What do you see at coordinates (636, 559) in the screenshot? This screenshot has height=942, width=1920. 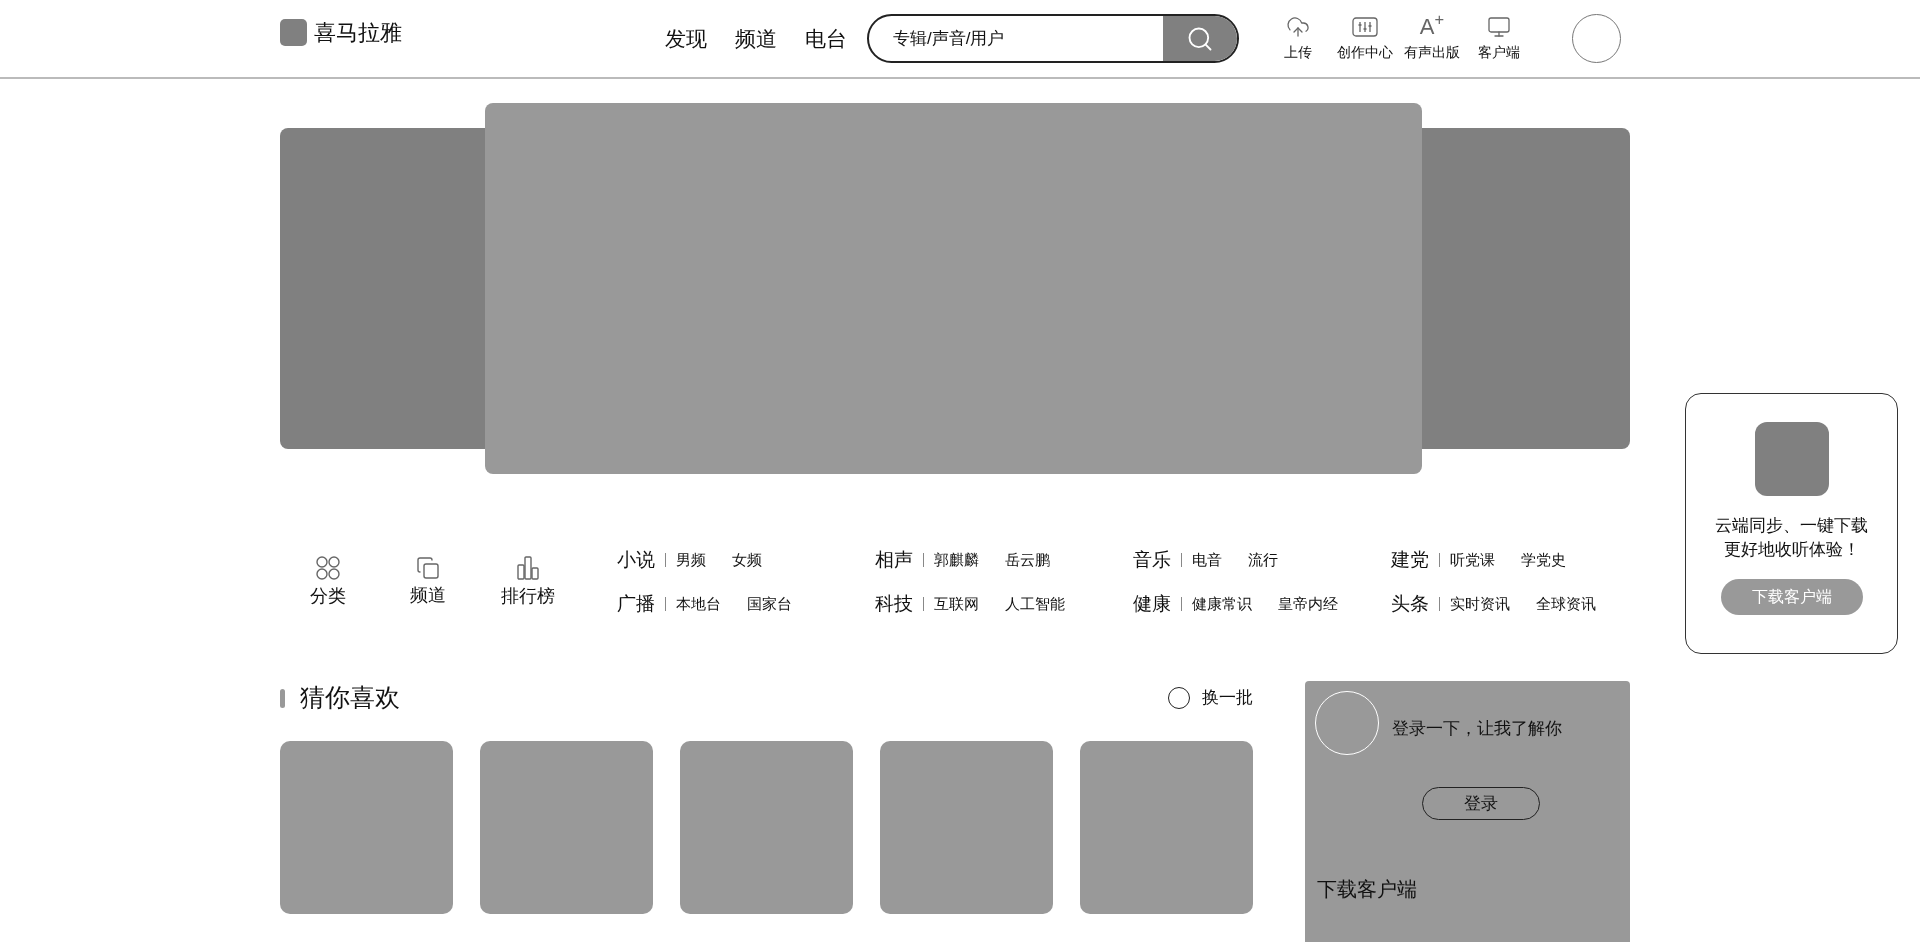 I see `category-title: 小说` at bounding box center [636, 559].